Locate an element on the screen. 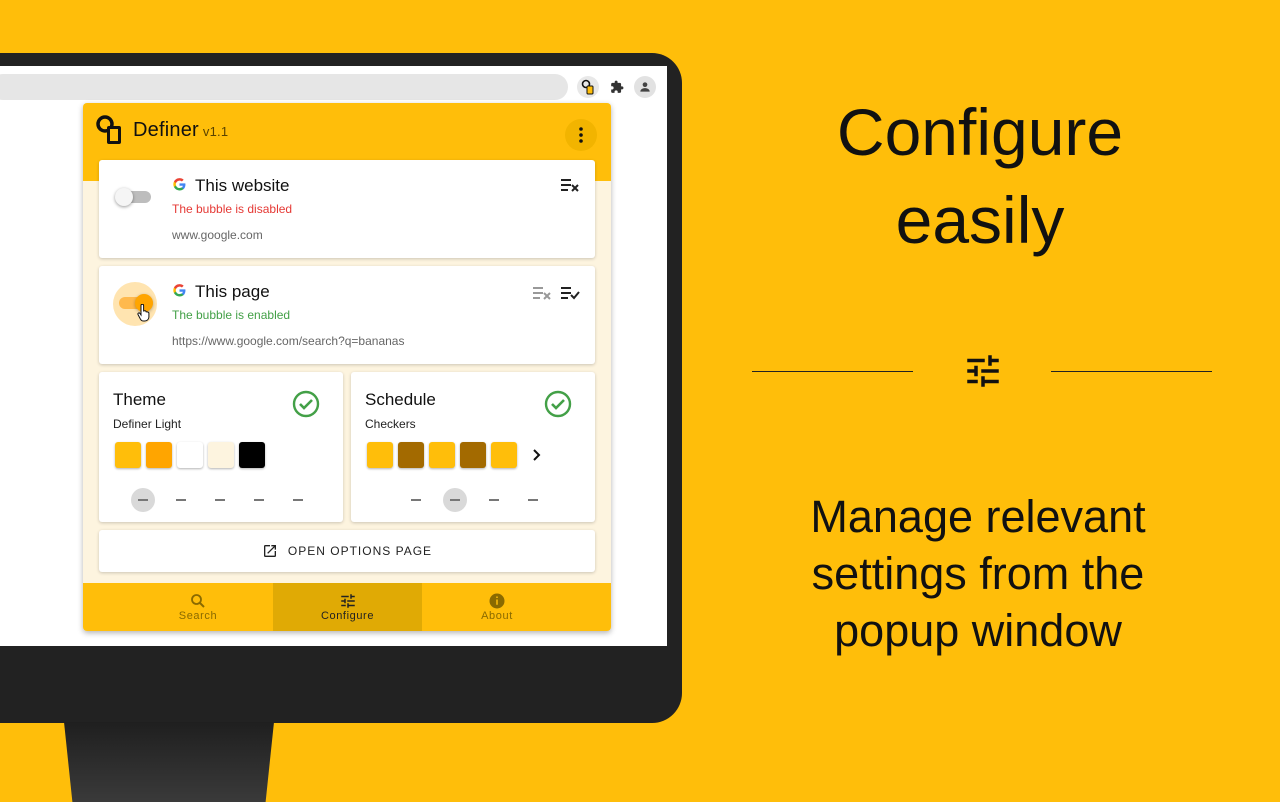  profile-icon is located at coordinates (645, 87).